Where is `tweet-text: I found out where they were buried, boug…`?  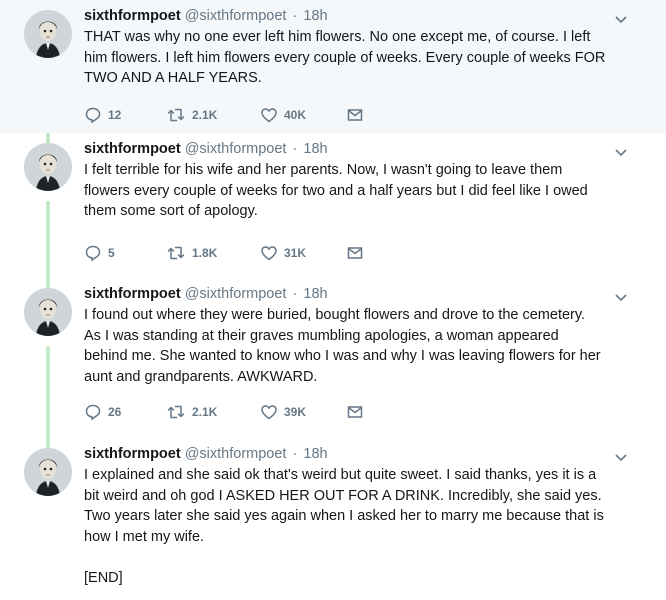 tweet-text: I found out where they were buried, boug… is located at coordinates (342, 346).